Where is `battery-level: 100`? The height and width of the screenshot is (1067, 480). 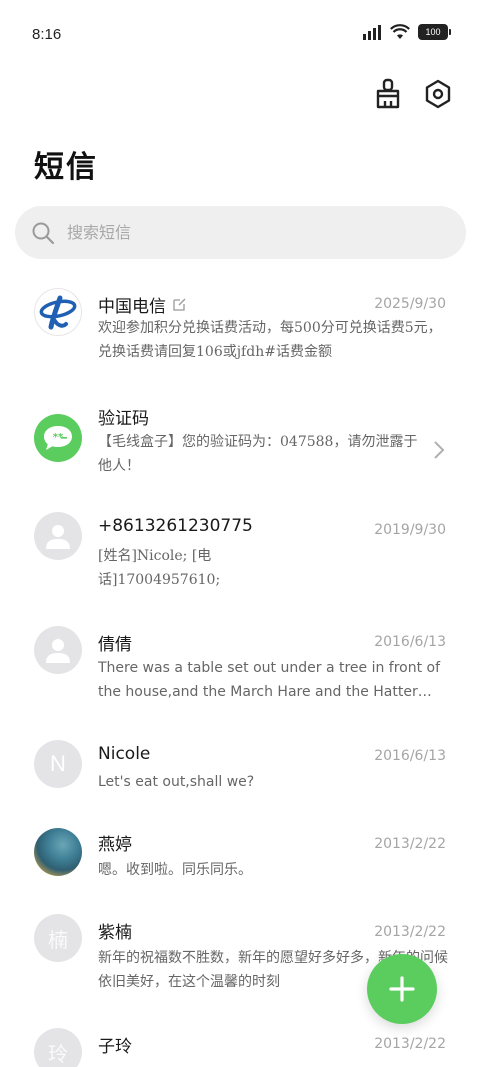
battery-level: 100 is located at coordinates (433, 32).